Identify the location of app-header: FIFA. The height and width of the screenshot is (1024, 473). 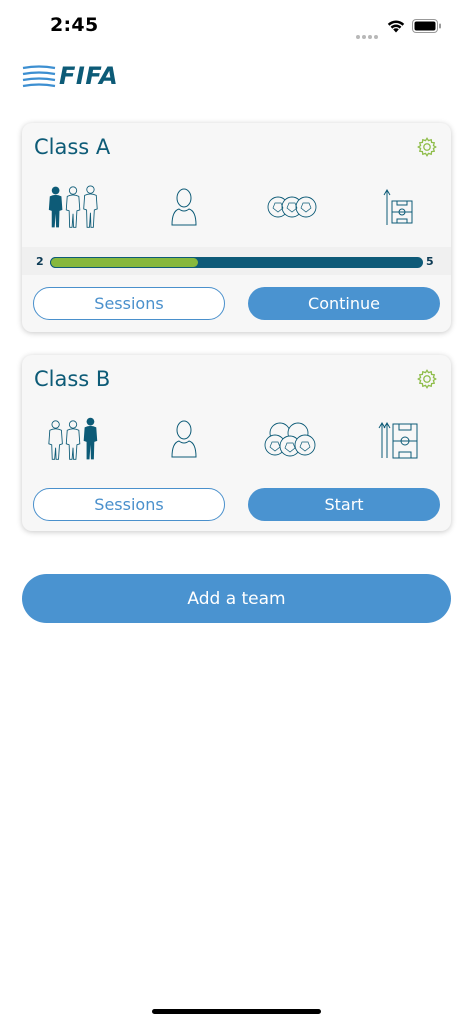
(82, 77).